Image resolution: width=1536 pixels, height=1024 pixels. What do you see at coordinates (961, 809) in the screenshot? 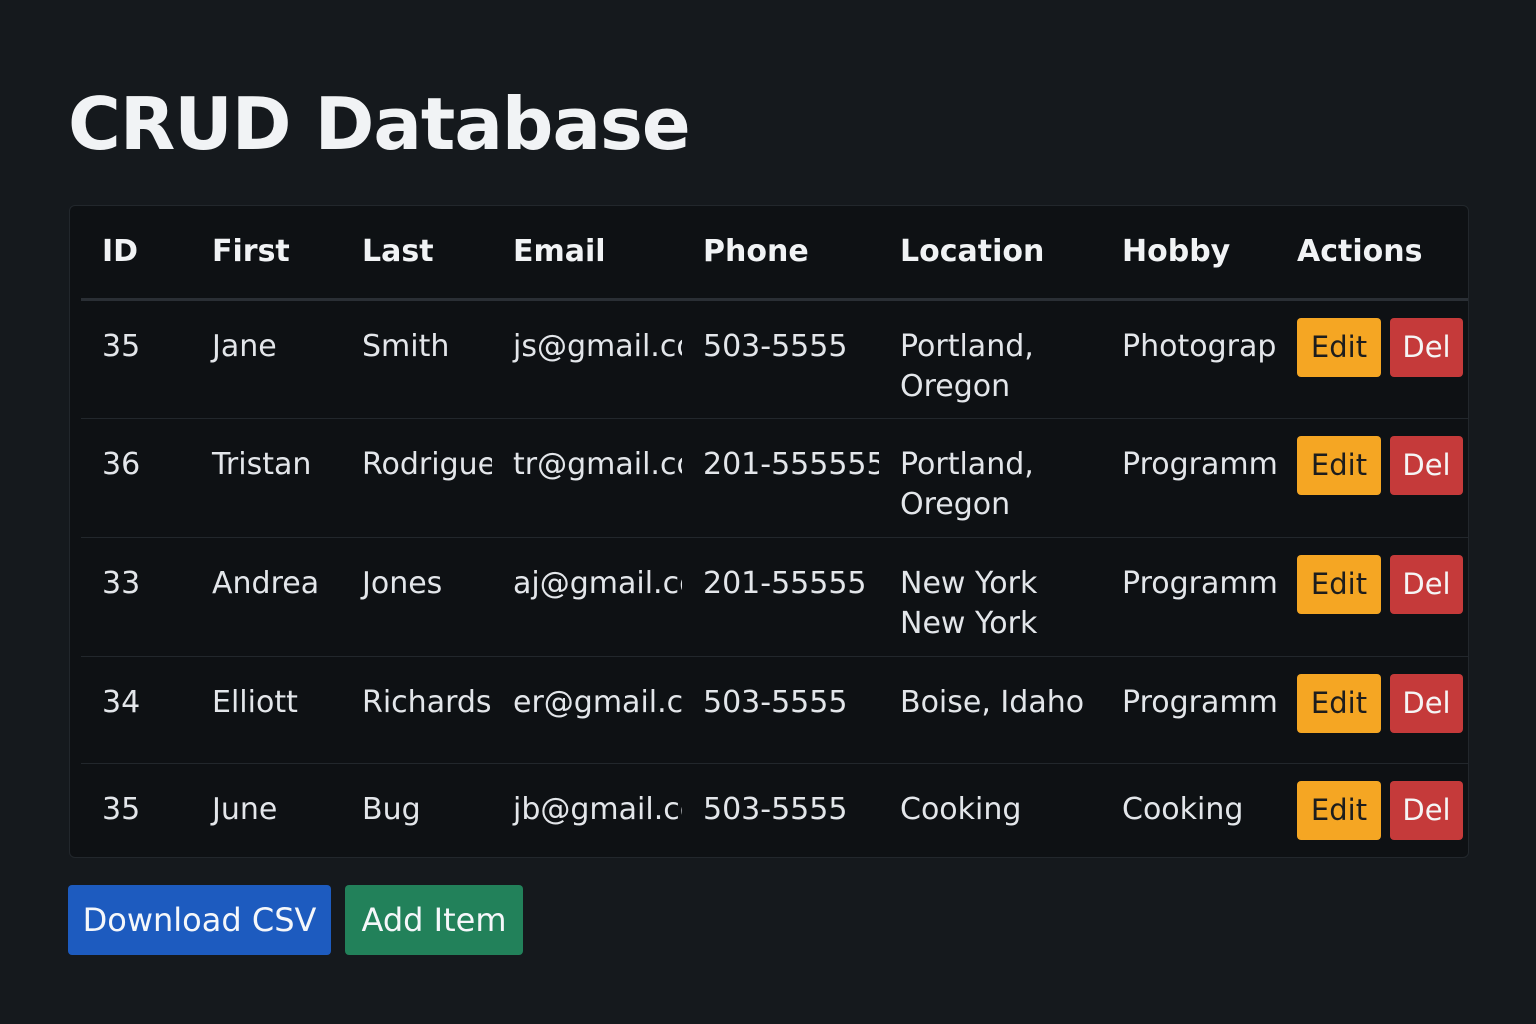
I see `location-line-1: Cooking` at bounding box center [961, 809].